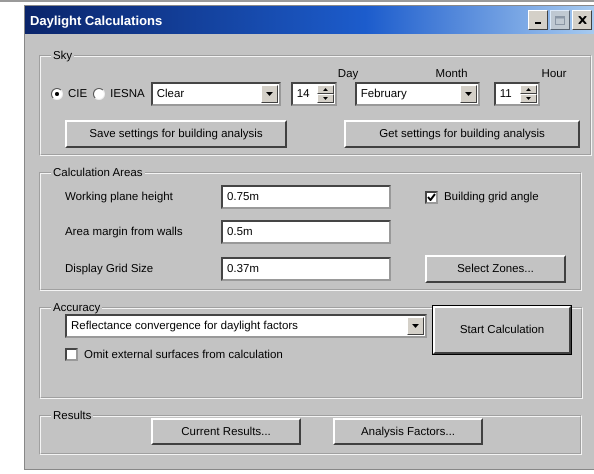  What do you see at coordinates (77, 308) in the screenshot?
I see `group-label: Accuracy` at bounding box center [77, 308].